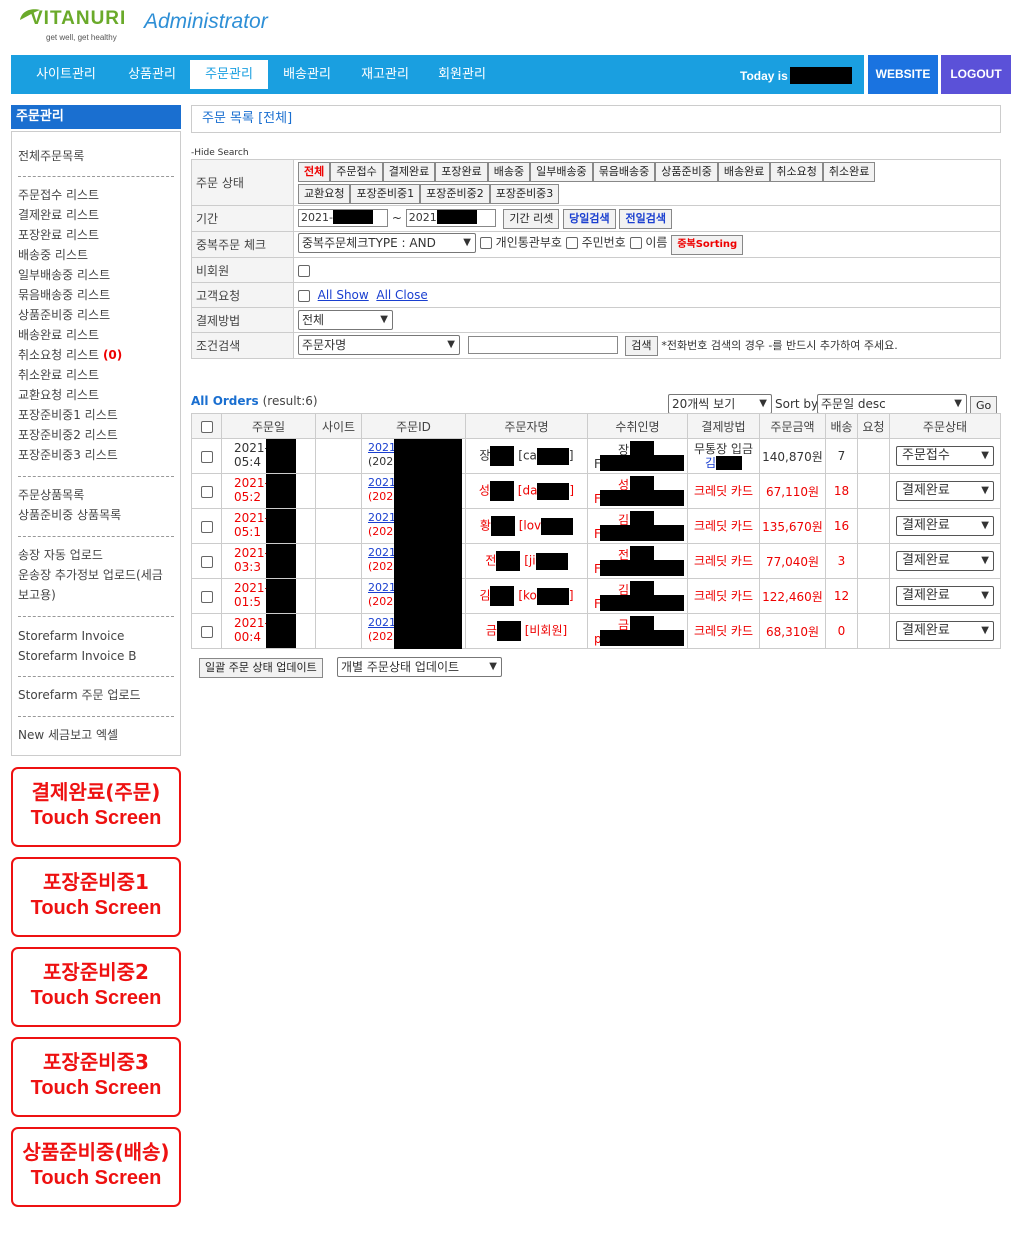 The width and height of the screenshot is (1020, 1248). I want to click on nav-order: 주문관리, so click(229, 74).